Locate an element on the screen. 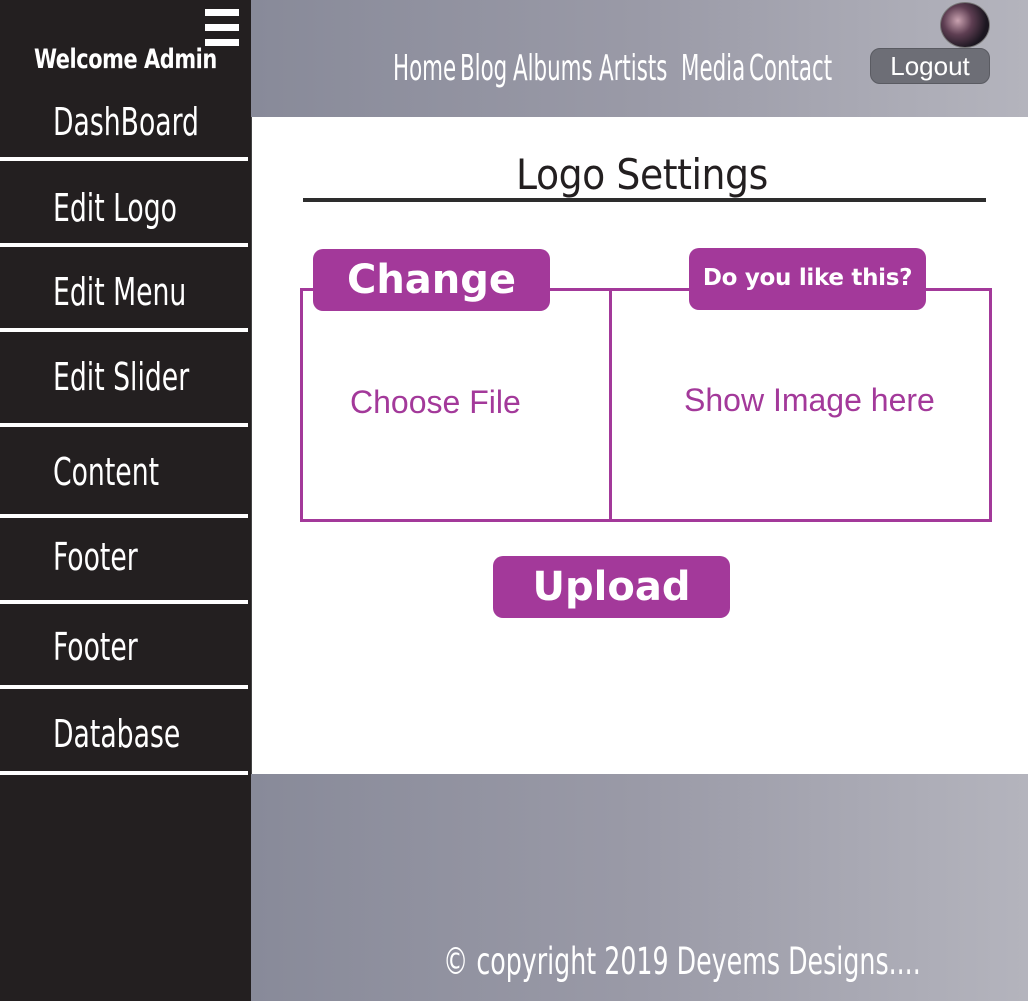 Image resolution: width=1028 pixels, height=1001 pixels. sidebar-item-footer-2: Footer is located at coordinates (124, 650).